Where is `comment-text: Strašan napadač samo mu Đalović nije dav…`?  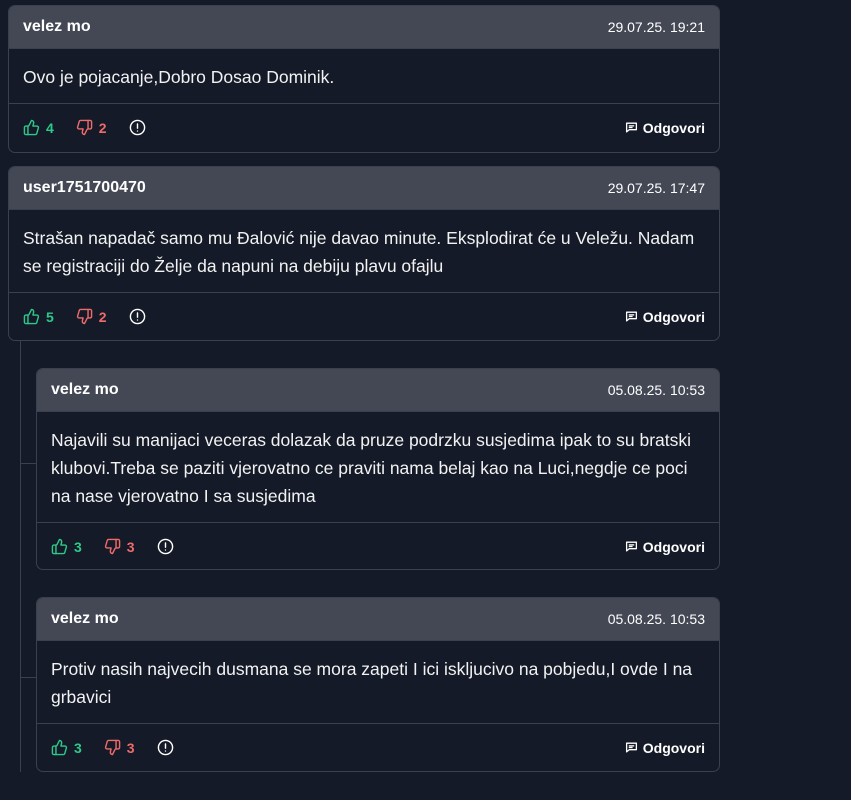
comment-text: Strašan napadač samo mu Đalović nije dav… is located at coordinates (364, 251).